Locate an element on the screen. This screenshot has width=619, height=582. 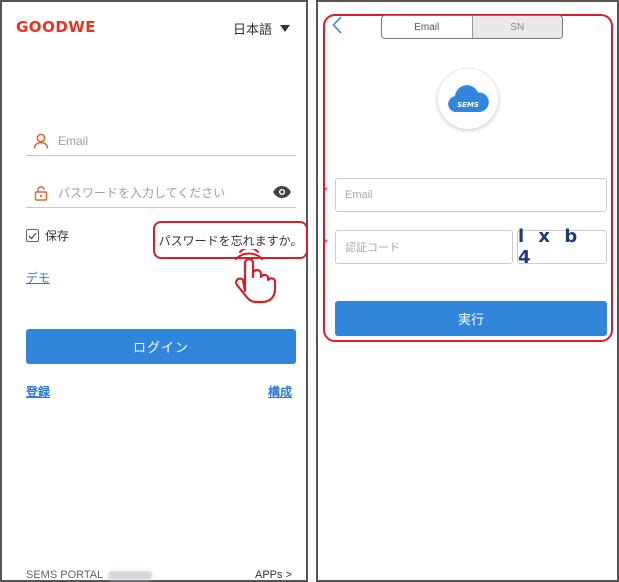
captcha-image: l x b 4 is located at coordinates (562, 247).